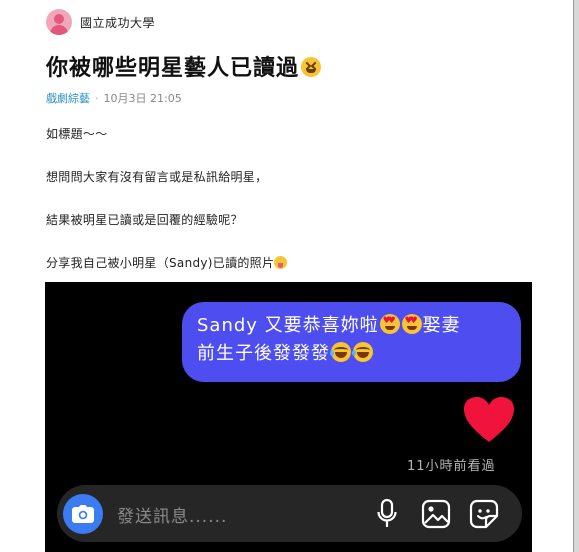 The image size is (579, 552). What do you see at coordinates (387, 514) in the screenshot?
I see `microphone-icon` at bounding box center [387, 514].